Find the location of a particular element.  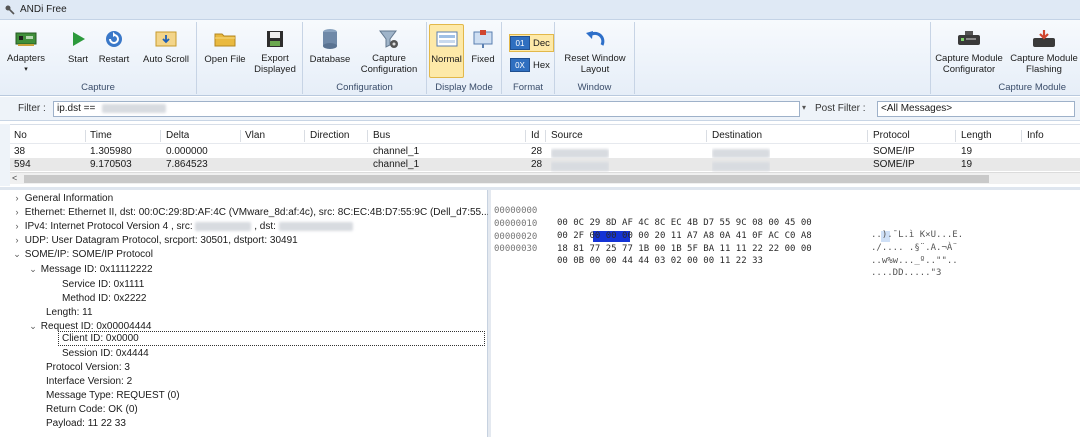

adapters-button: Adapters ▾ is located at coordinates (26, 50).